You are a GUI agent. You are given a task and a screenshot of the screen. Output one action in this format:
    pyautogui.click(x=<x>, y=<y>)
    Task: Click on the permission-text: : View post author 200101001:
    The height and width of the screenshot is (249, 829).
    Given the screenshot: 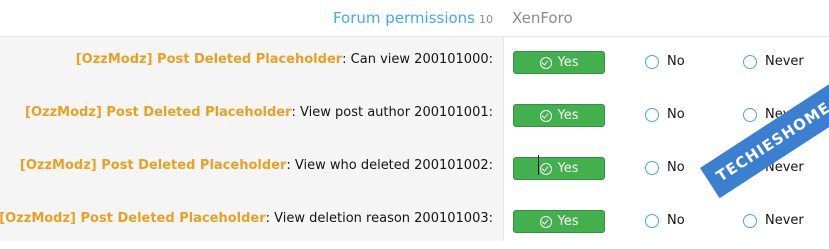 What is the action you would take?
    pyautogui.click(x=392, y=112)
    